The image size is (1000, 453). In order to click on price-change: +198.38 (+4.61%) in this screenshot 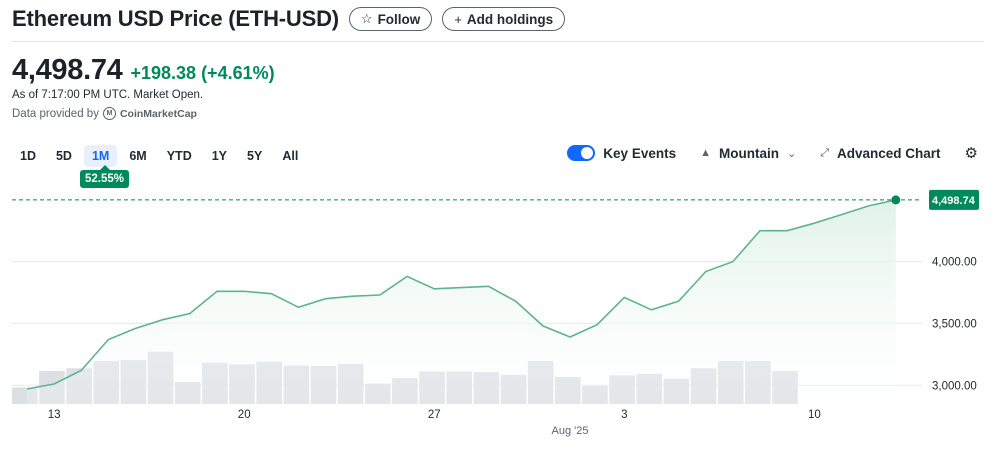, I will do `click(202, 73)`.